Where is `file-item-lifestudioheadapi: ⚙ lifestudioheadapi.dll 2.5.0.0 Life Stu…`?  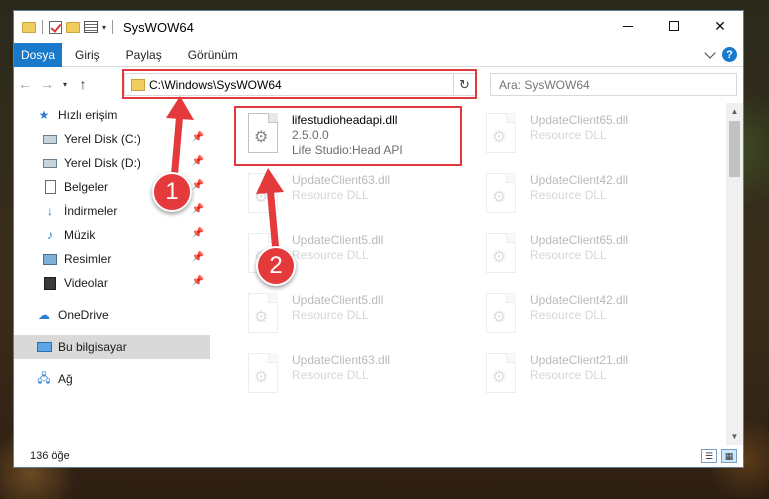 file-item-lifestudioheadapi: ⚙ lifestudioheadapi.dll 2.5.0.0 Life Stu… is located at coordinates (349, 135).